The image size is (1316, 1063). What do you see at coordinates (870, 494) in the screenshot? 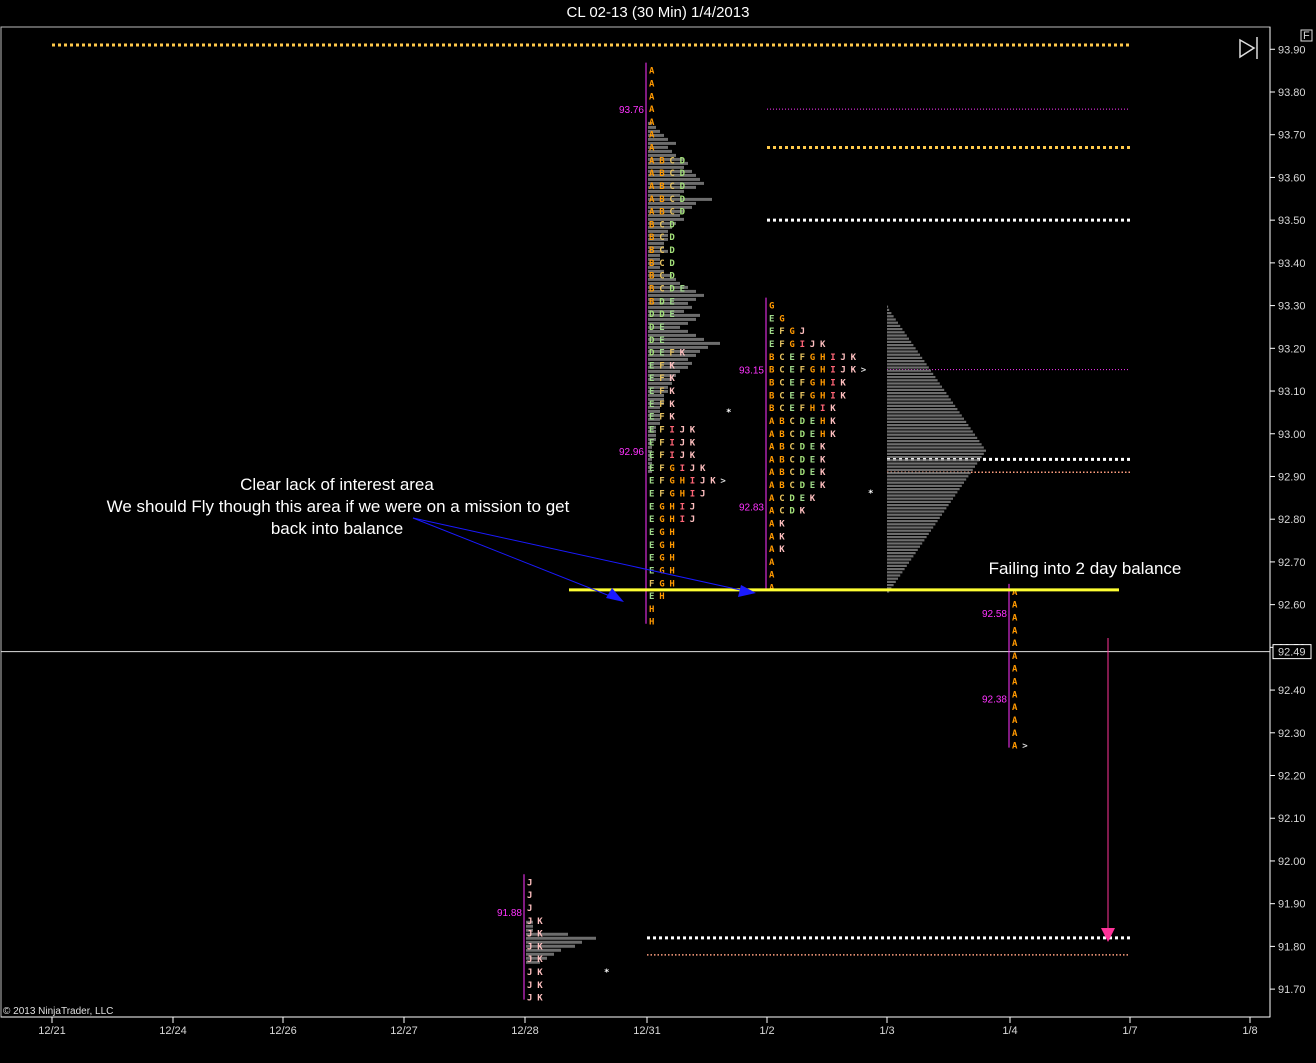
I see `tpo-marker: *` at bounding box center [870, 494].